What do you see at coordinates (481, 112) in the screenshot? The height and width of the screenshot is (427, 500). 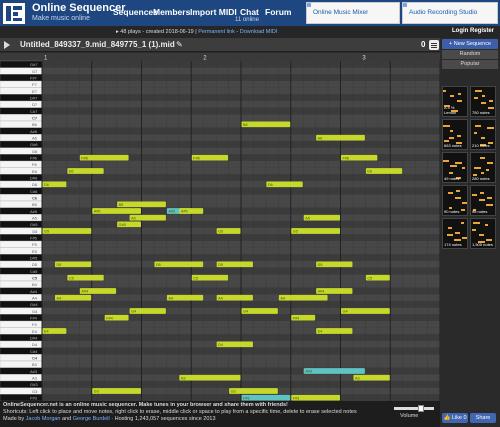 I see `thumbnail-label: 750 notes` at bounding box center [481, 112].